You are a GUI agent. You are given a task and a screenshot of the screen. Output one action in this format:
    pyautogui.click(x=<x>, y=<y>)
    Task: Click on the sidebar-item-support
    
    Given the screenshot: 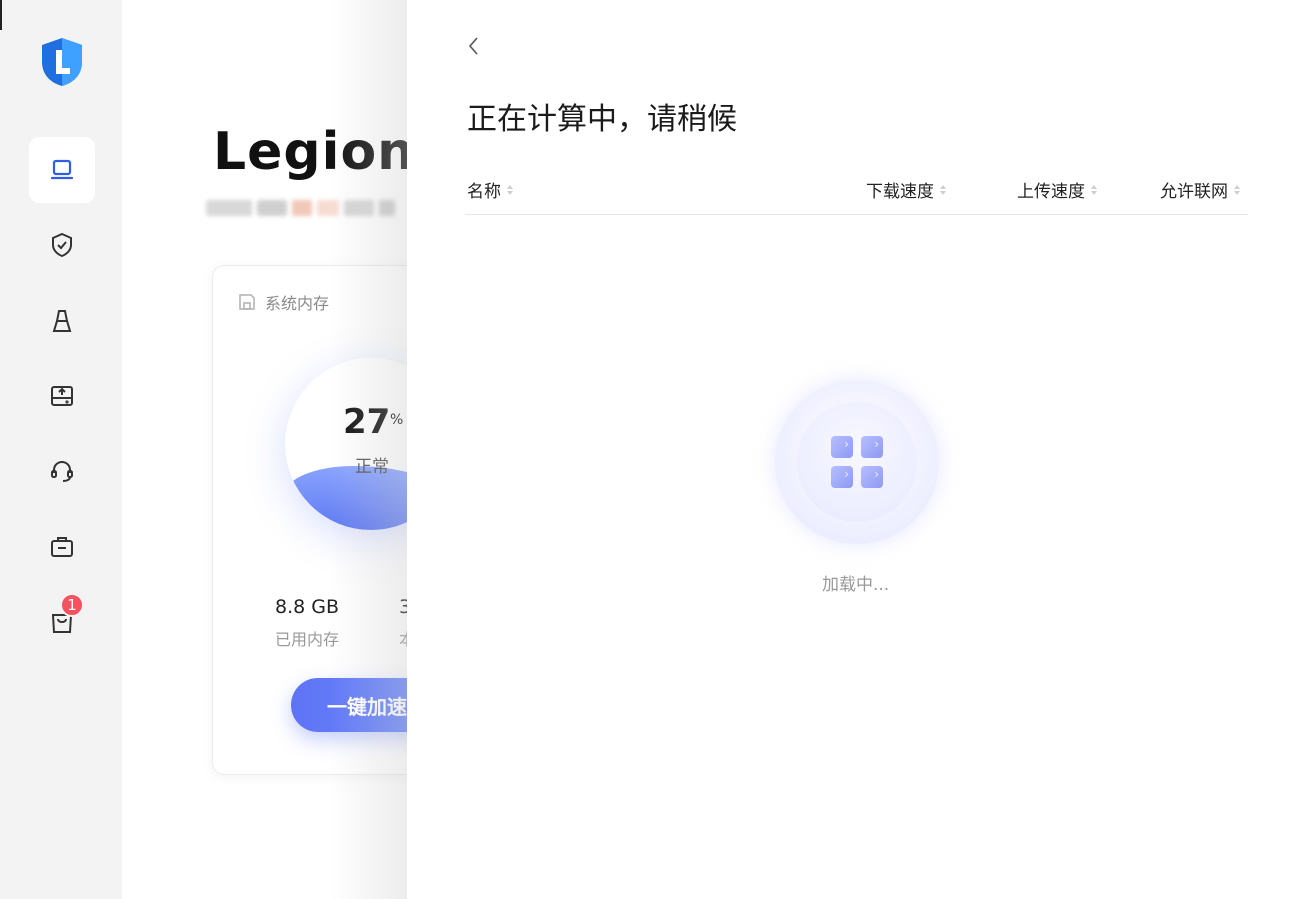 What is the action you would take?
    pyautogui.click(x=62, y=471)
    